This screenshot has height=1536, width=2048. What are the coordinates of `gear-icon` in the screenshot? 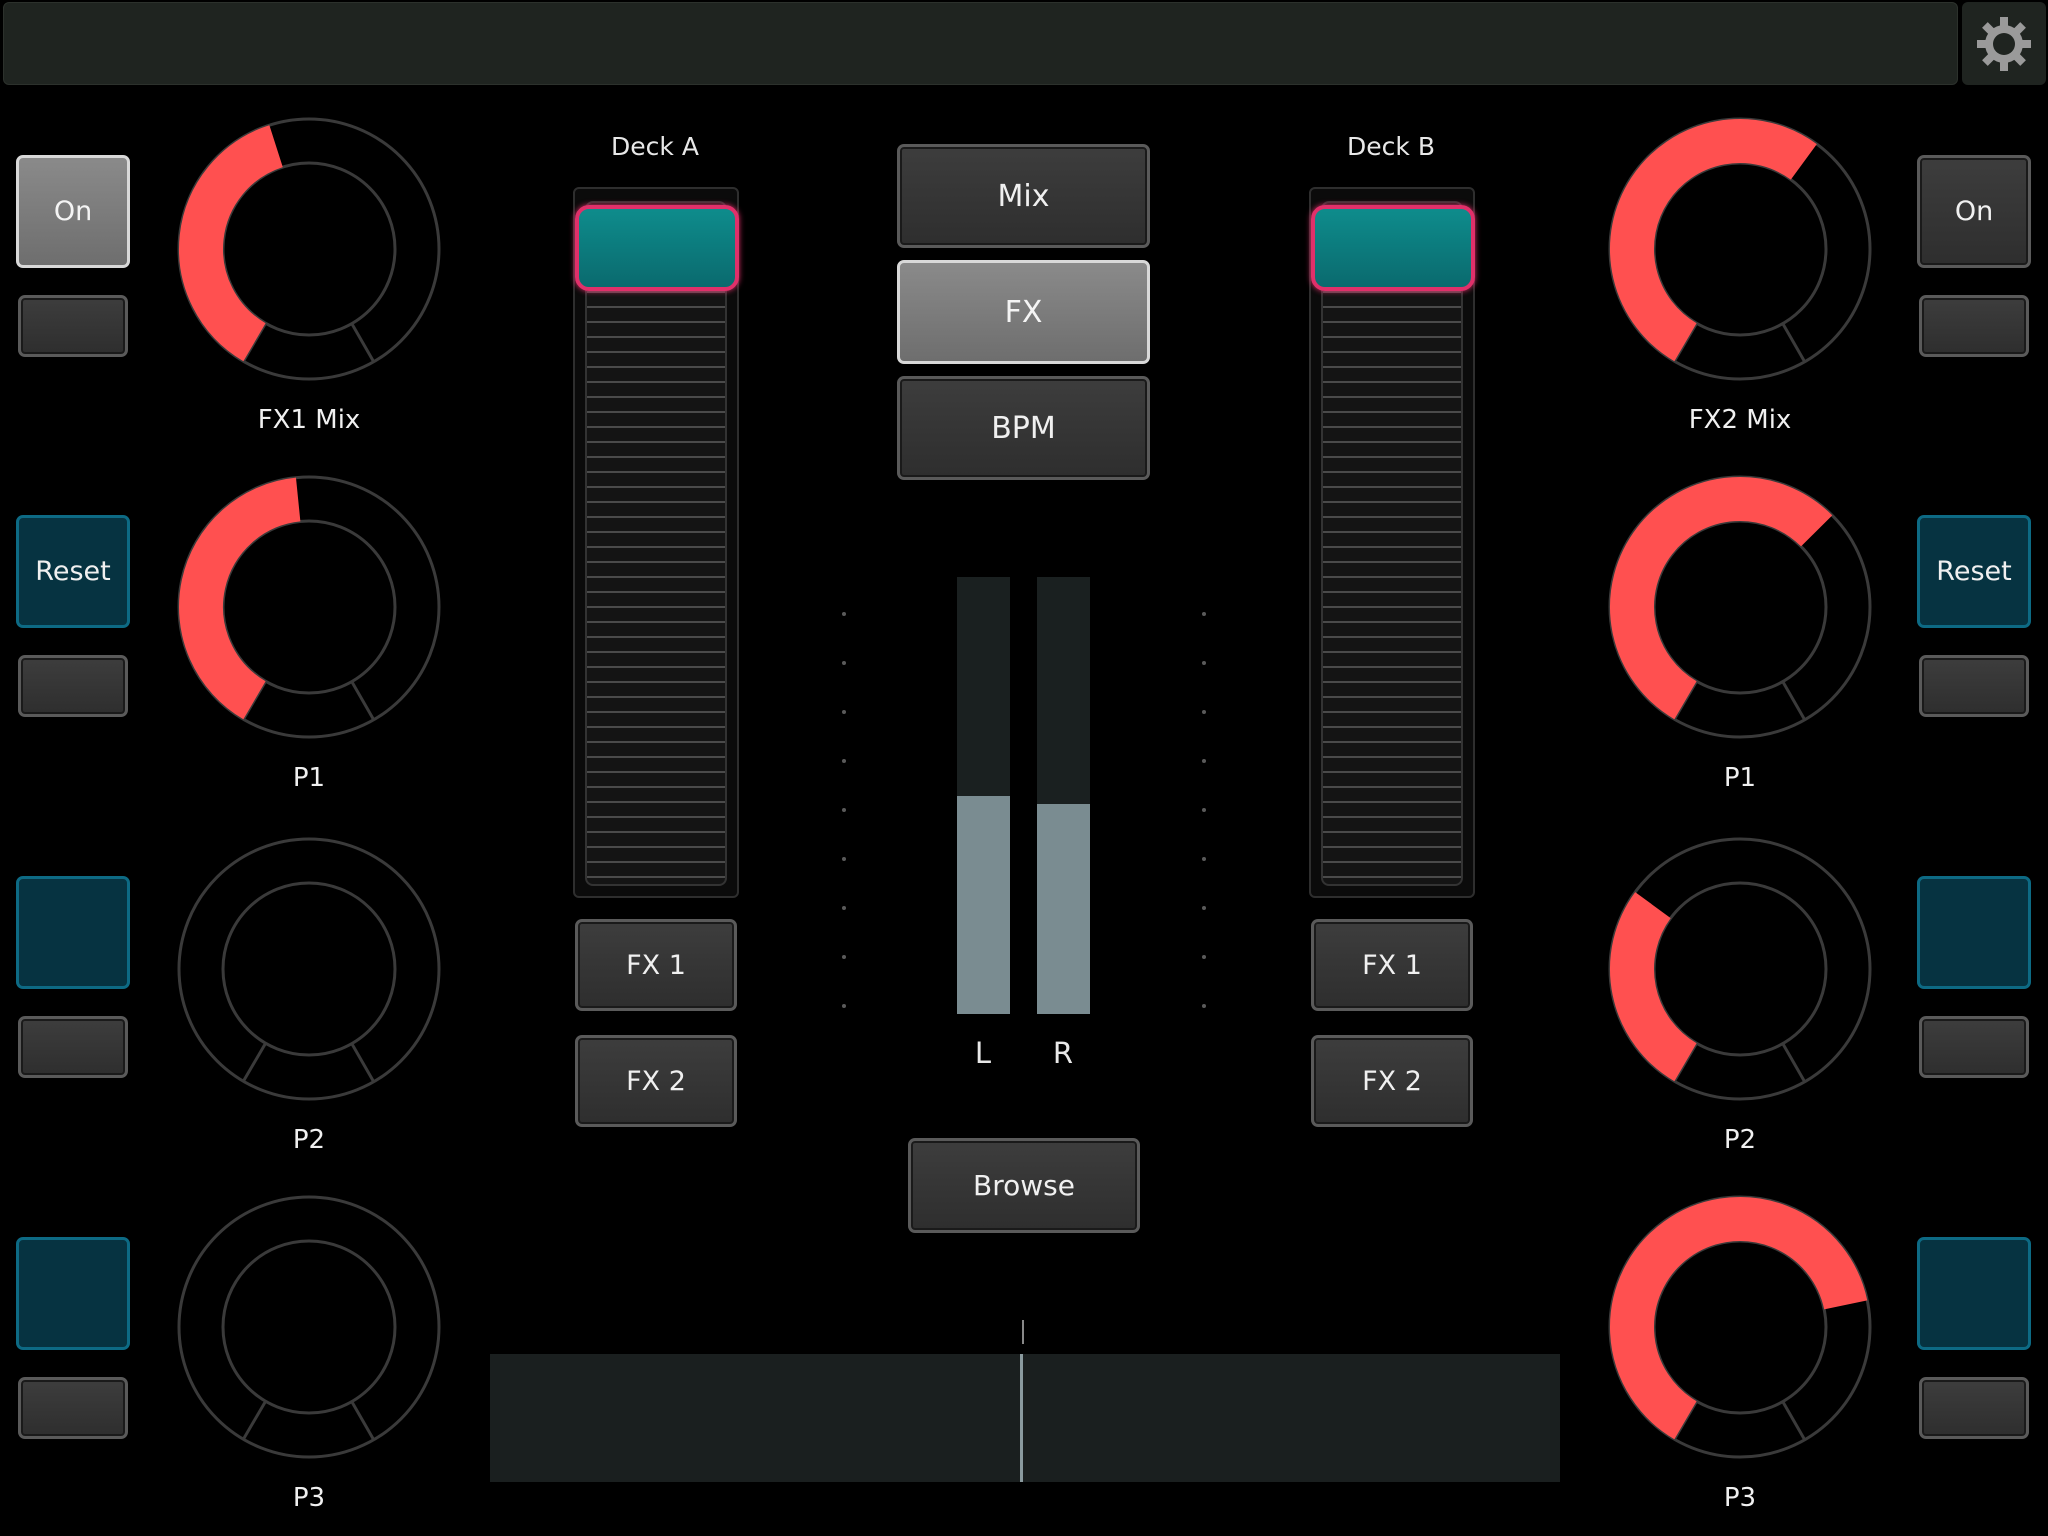 It's located at (2004, 43).